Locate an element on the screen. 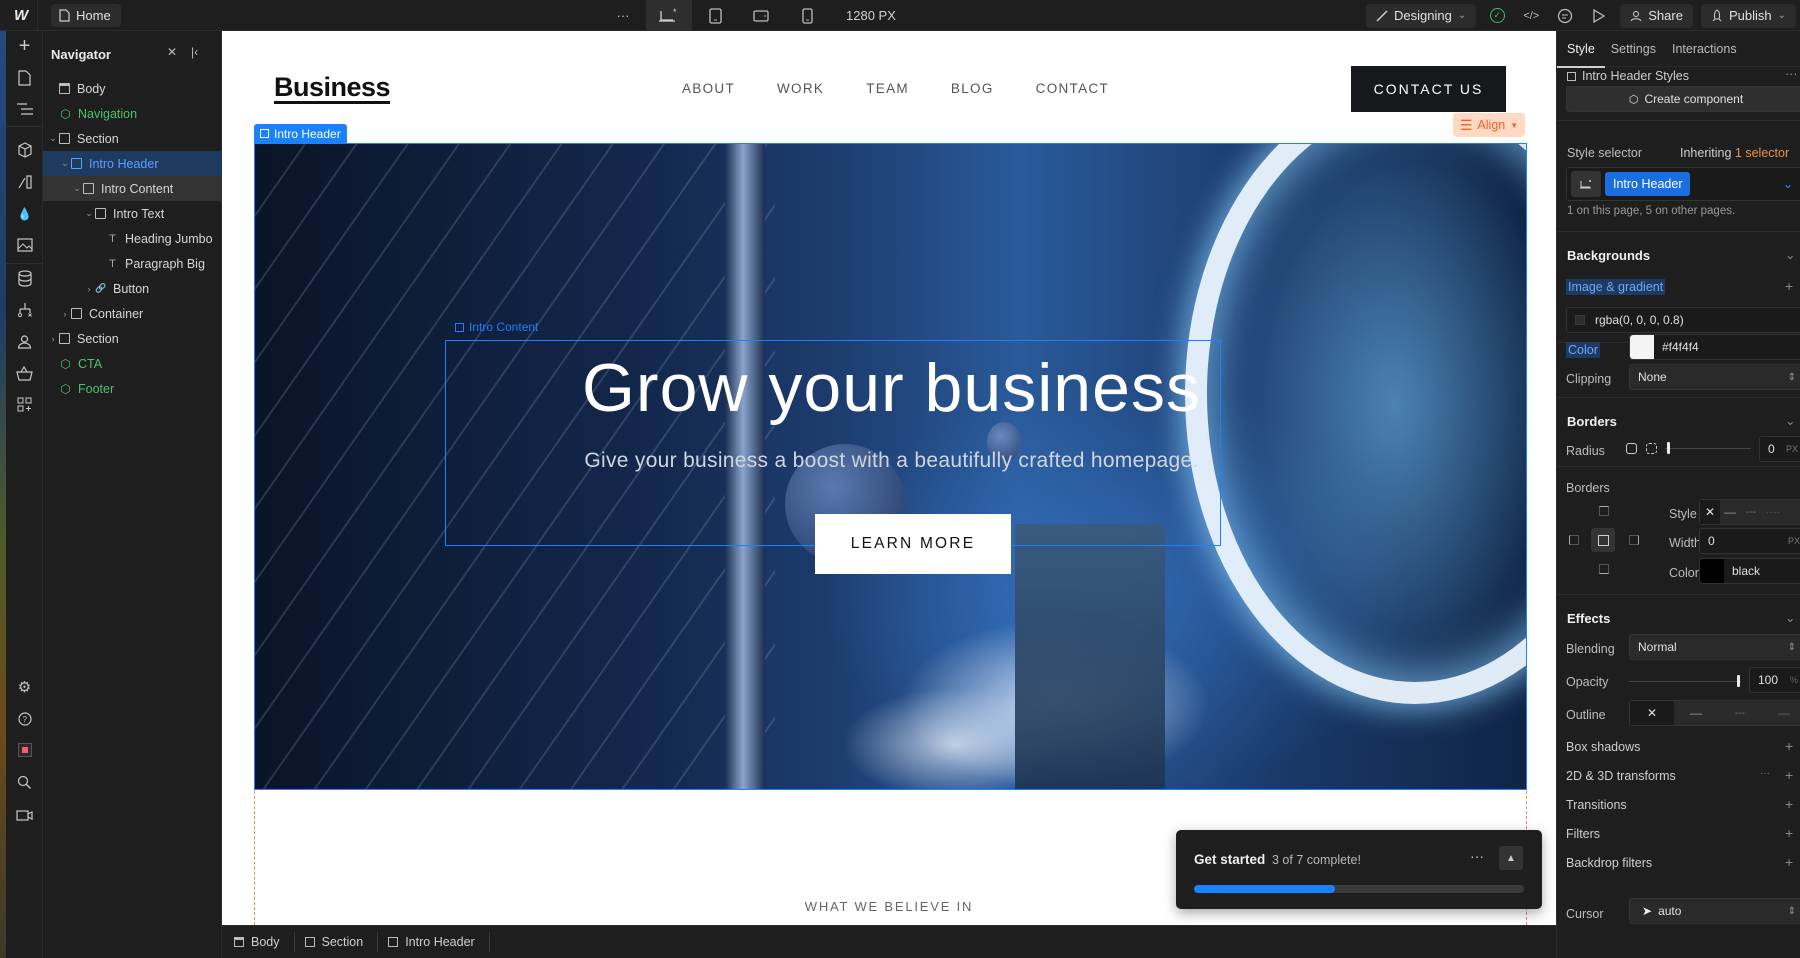 The width and height of the screenshot is (1800, 958). nav-link-contact: CONTACT is located at coordinates (1072, 88).